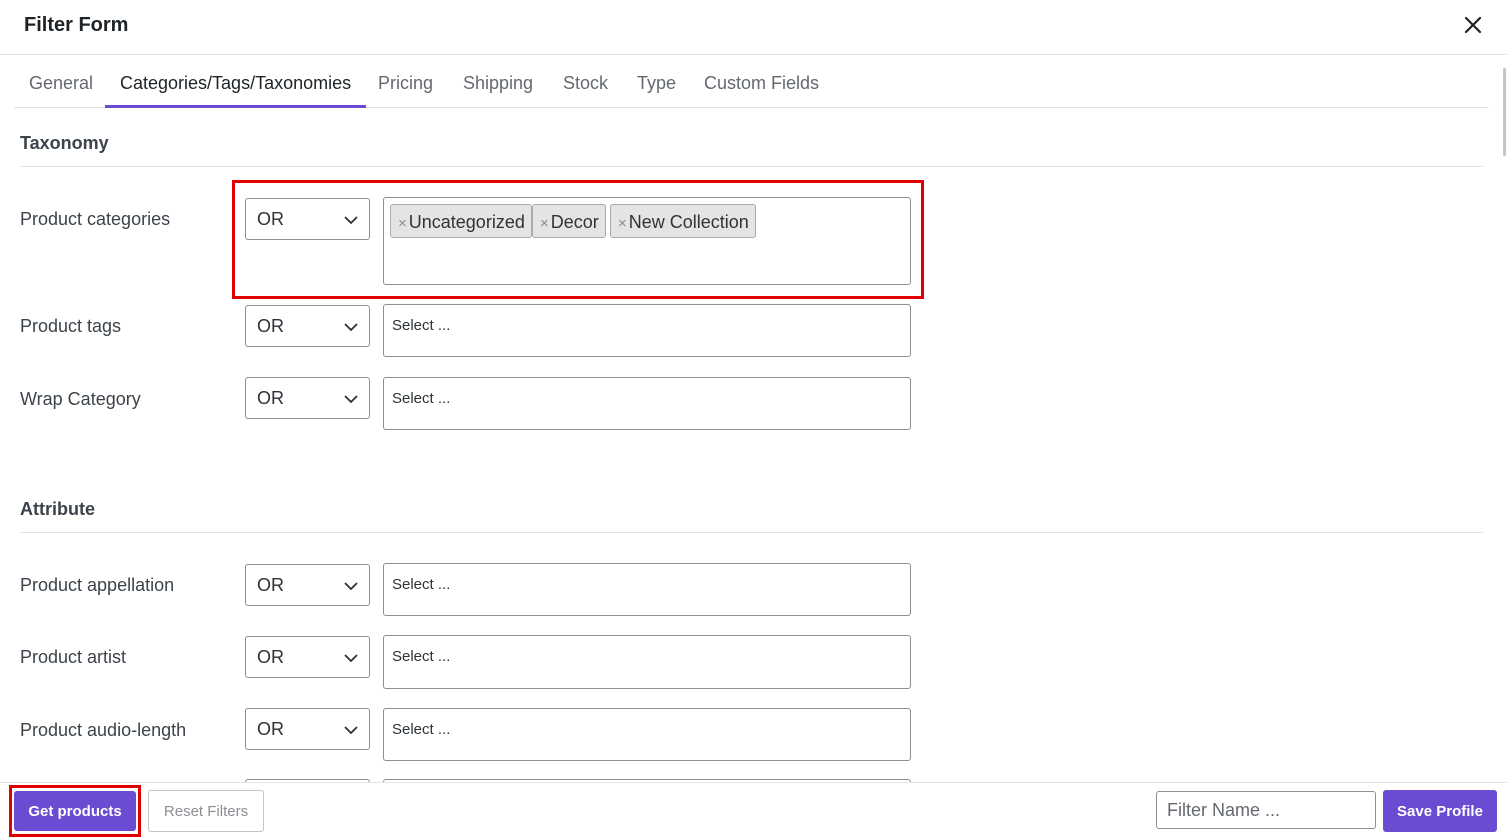  Describe the element at coordinates (307, 585) in the screenshot. I see `operator-select-product-appellation: OR` at that location.